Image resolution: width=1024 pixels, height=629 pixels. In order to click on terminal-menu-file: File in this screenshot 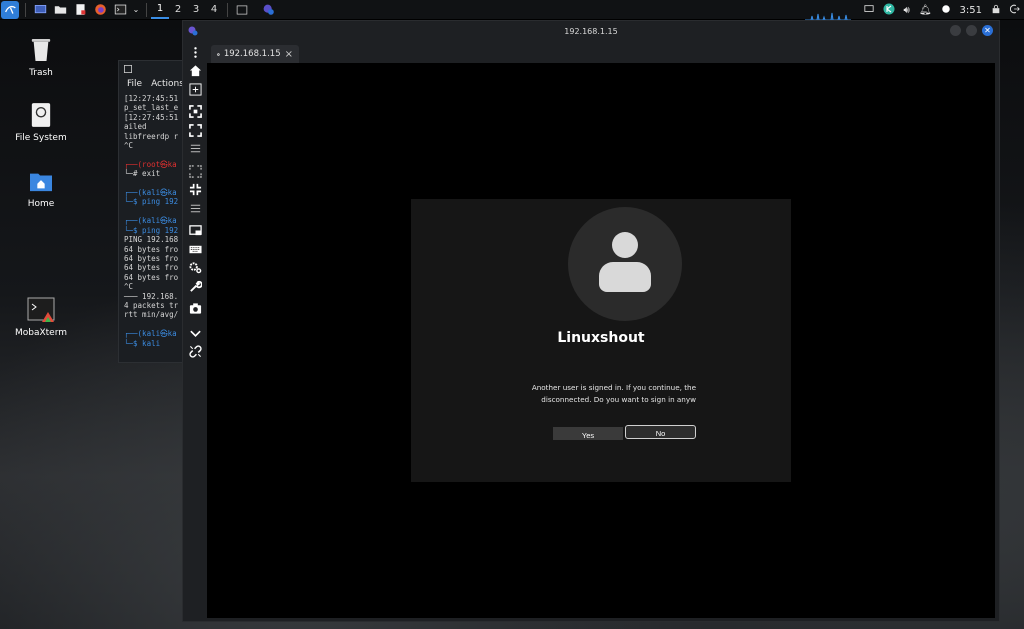, I will do `click(134, 84)`.